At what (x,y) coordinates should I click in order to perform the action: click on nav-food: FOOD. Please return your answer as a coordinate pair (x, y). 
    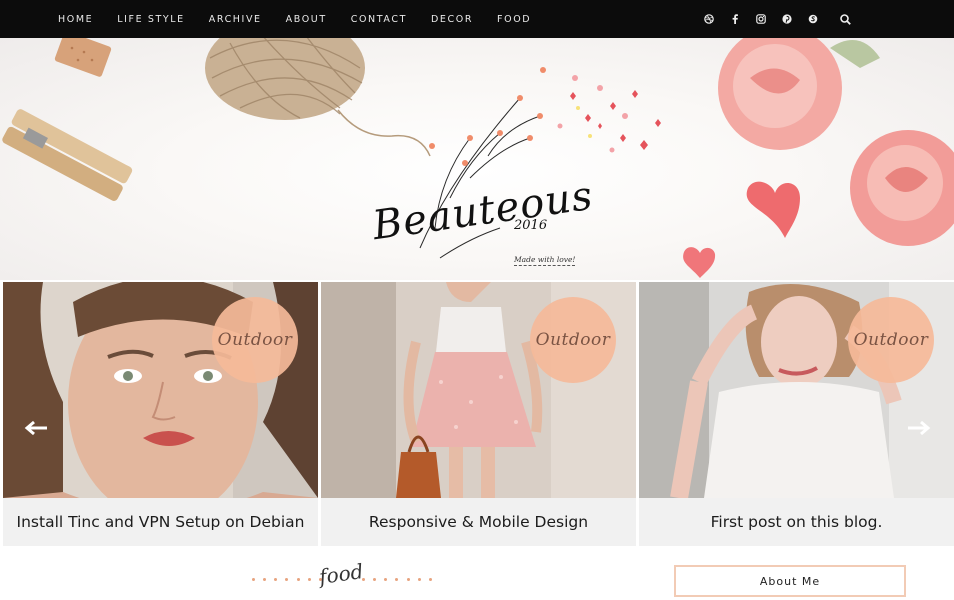
    Looking at the image, I should click on (514, 19).